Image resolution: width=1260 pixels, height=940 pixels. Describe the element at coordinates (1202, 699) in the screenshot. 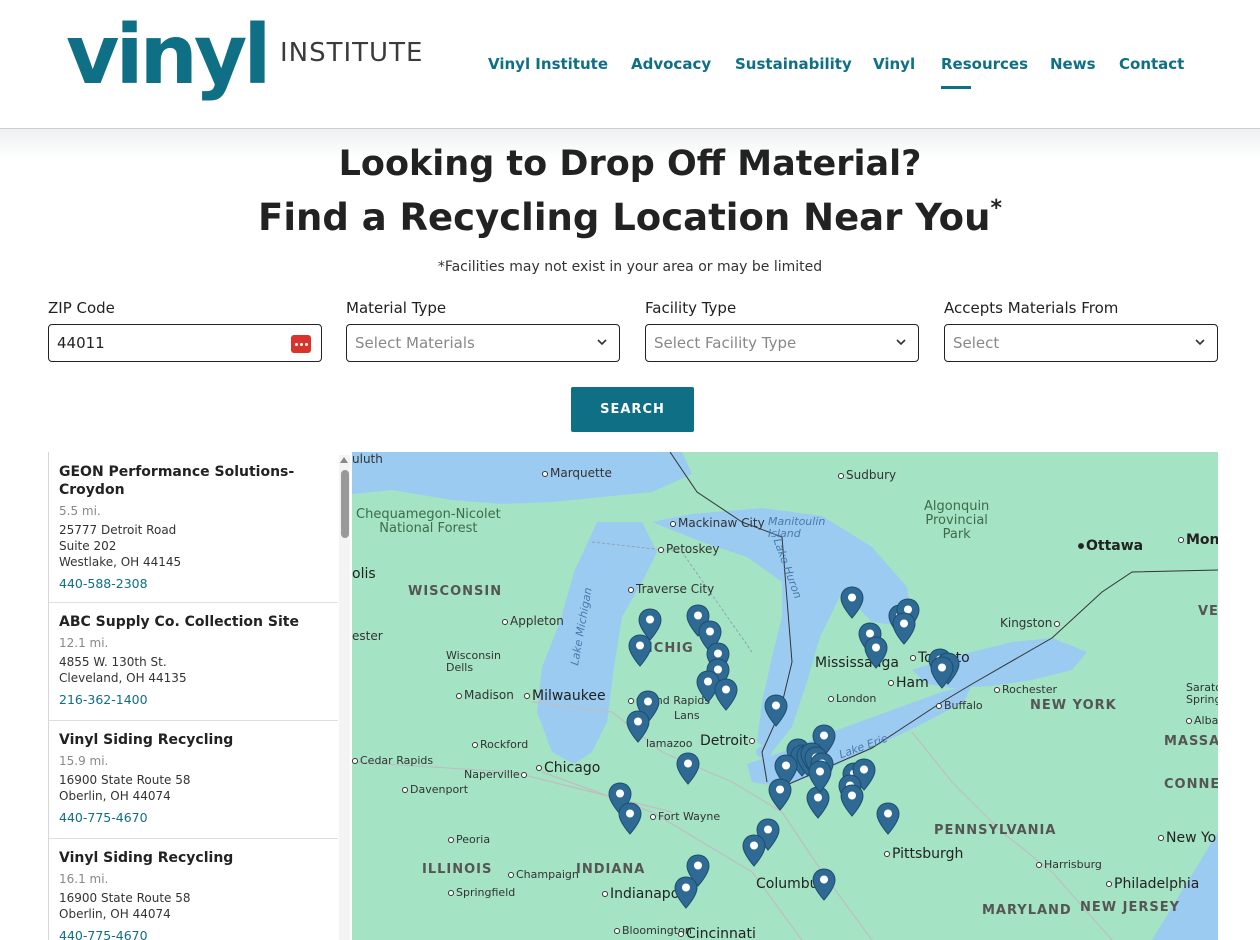

I see `map-label-text: Springs` at that location.